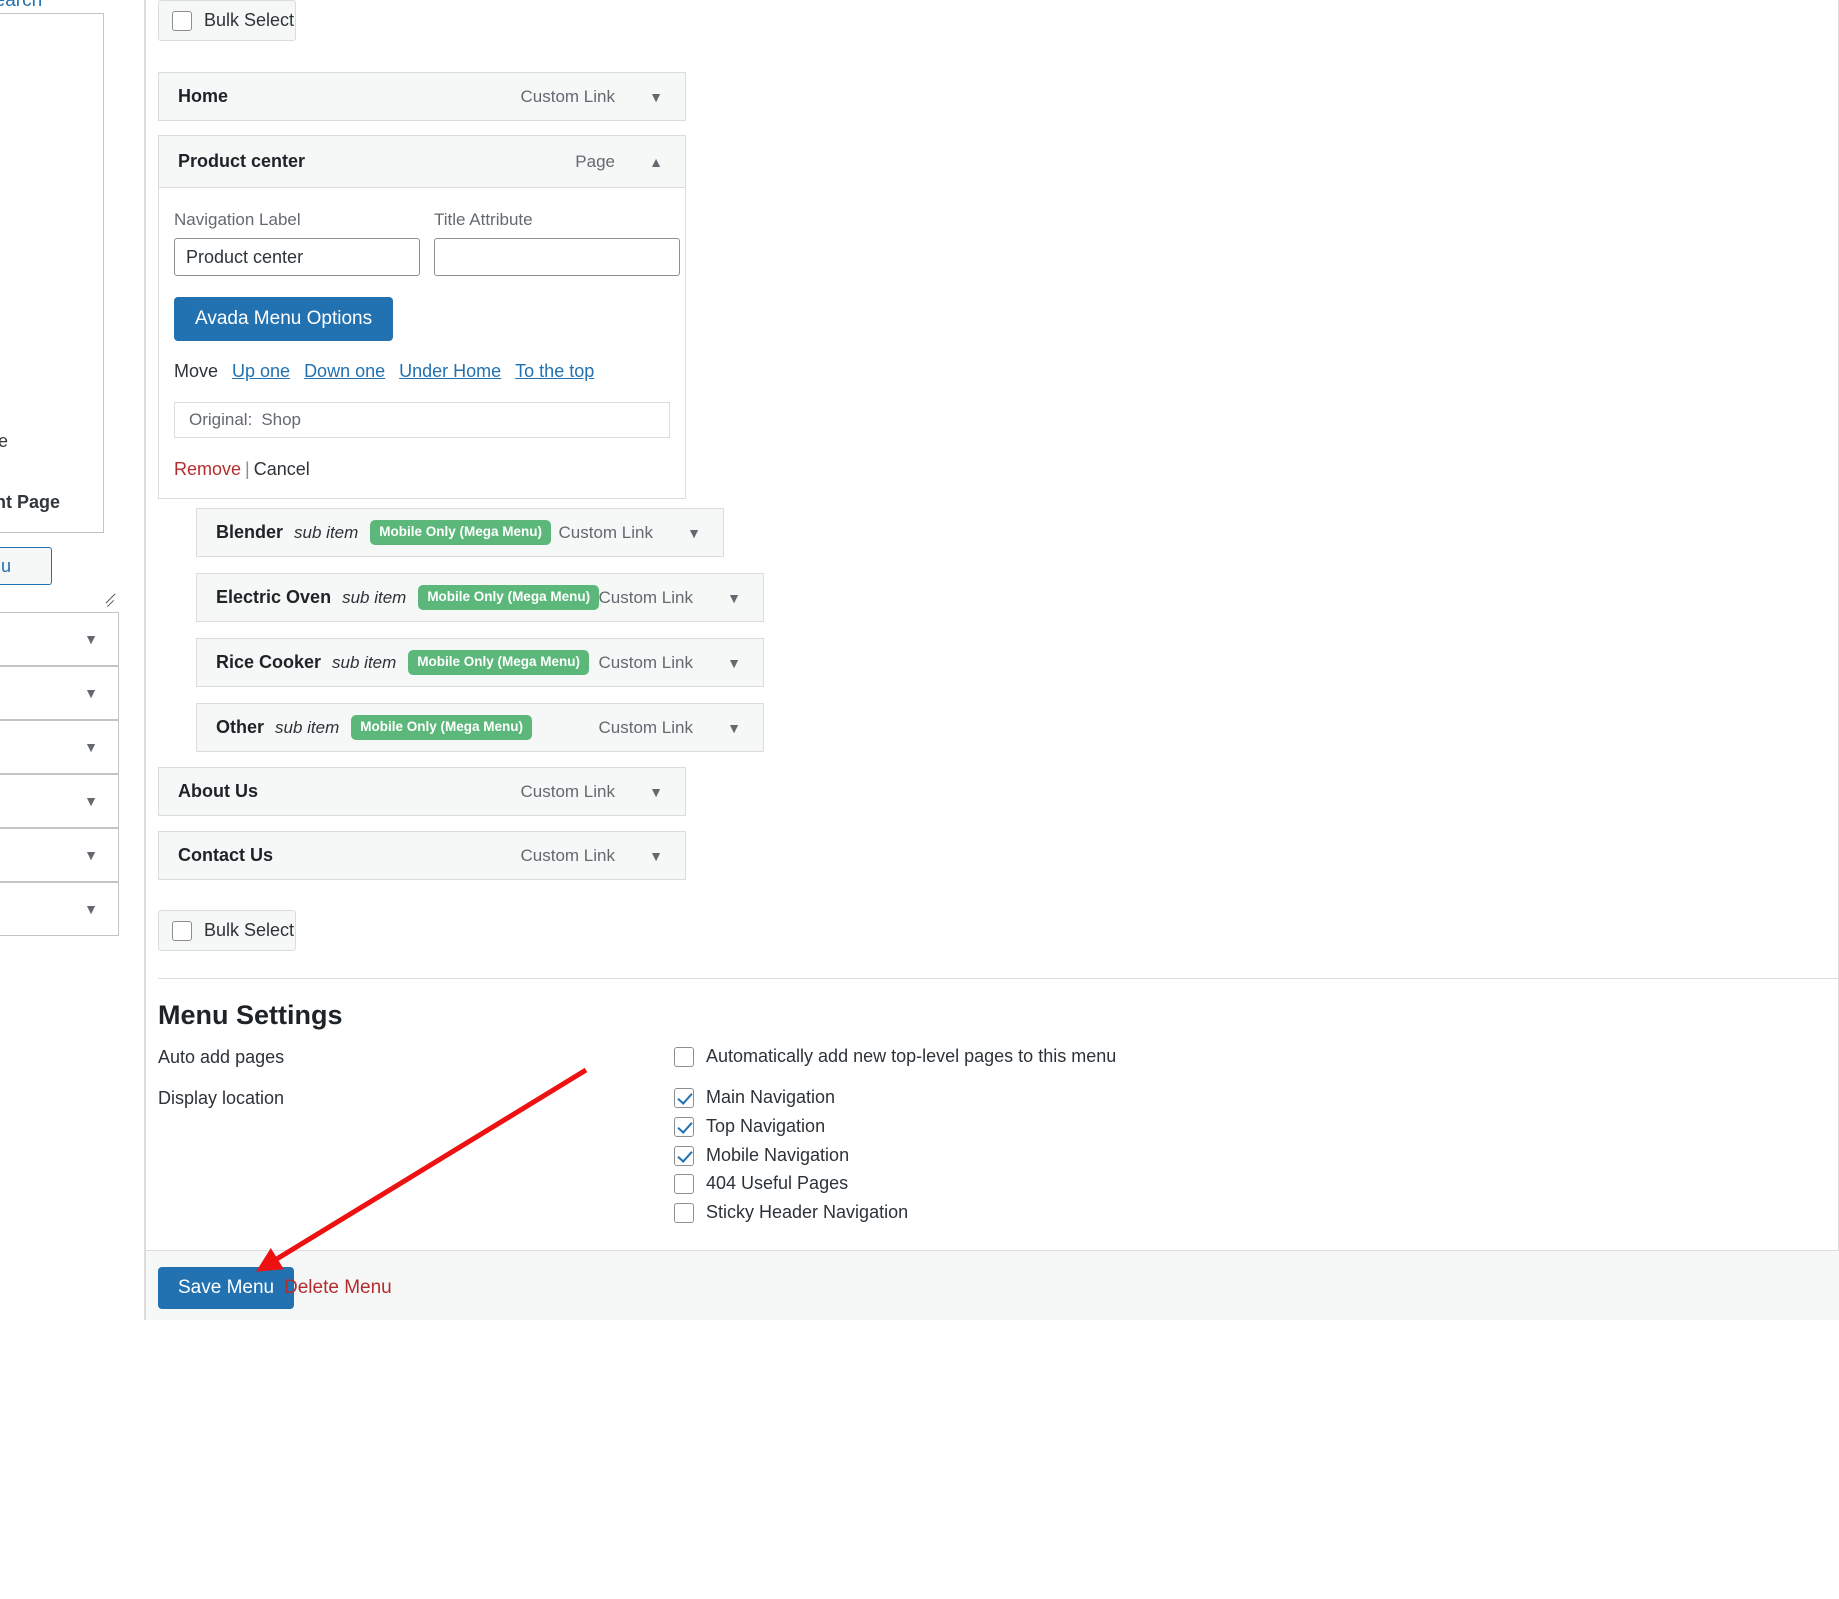 This screenshot has width=1839, height=1599. I want to click on navigation-label-caption: Navigation Label, so click(237, 219).